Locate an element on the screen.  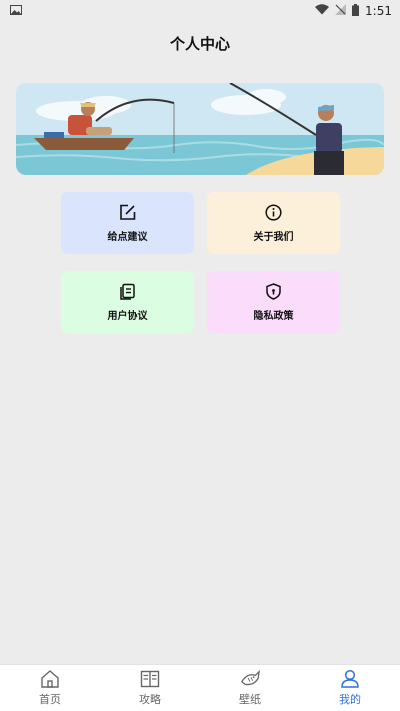
tab-wallpaper-label: 壁纸 is located at coordinates (250, 699).